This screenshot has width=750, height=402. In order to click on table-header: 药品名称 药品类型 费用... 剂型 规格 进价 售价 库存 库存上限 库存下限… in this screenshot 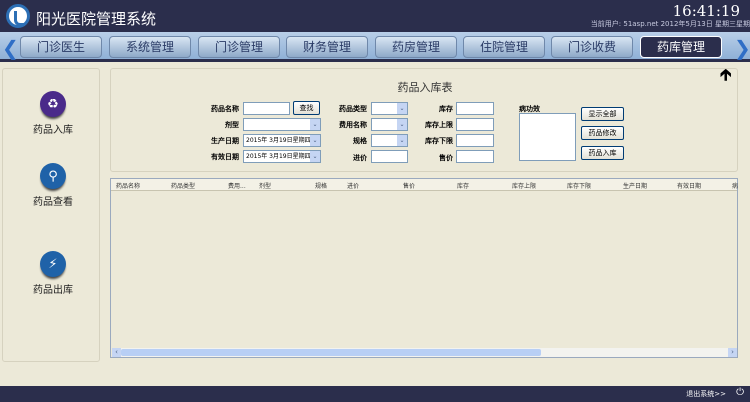, I will do `click(424, 185)`.